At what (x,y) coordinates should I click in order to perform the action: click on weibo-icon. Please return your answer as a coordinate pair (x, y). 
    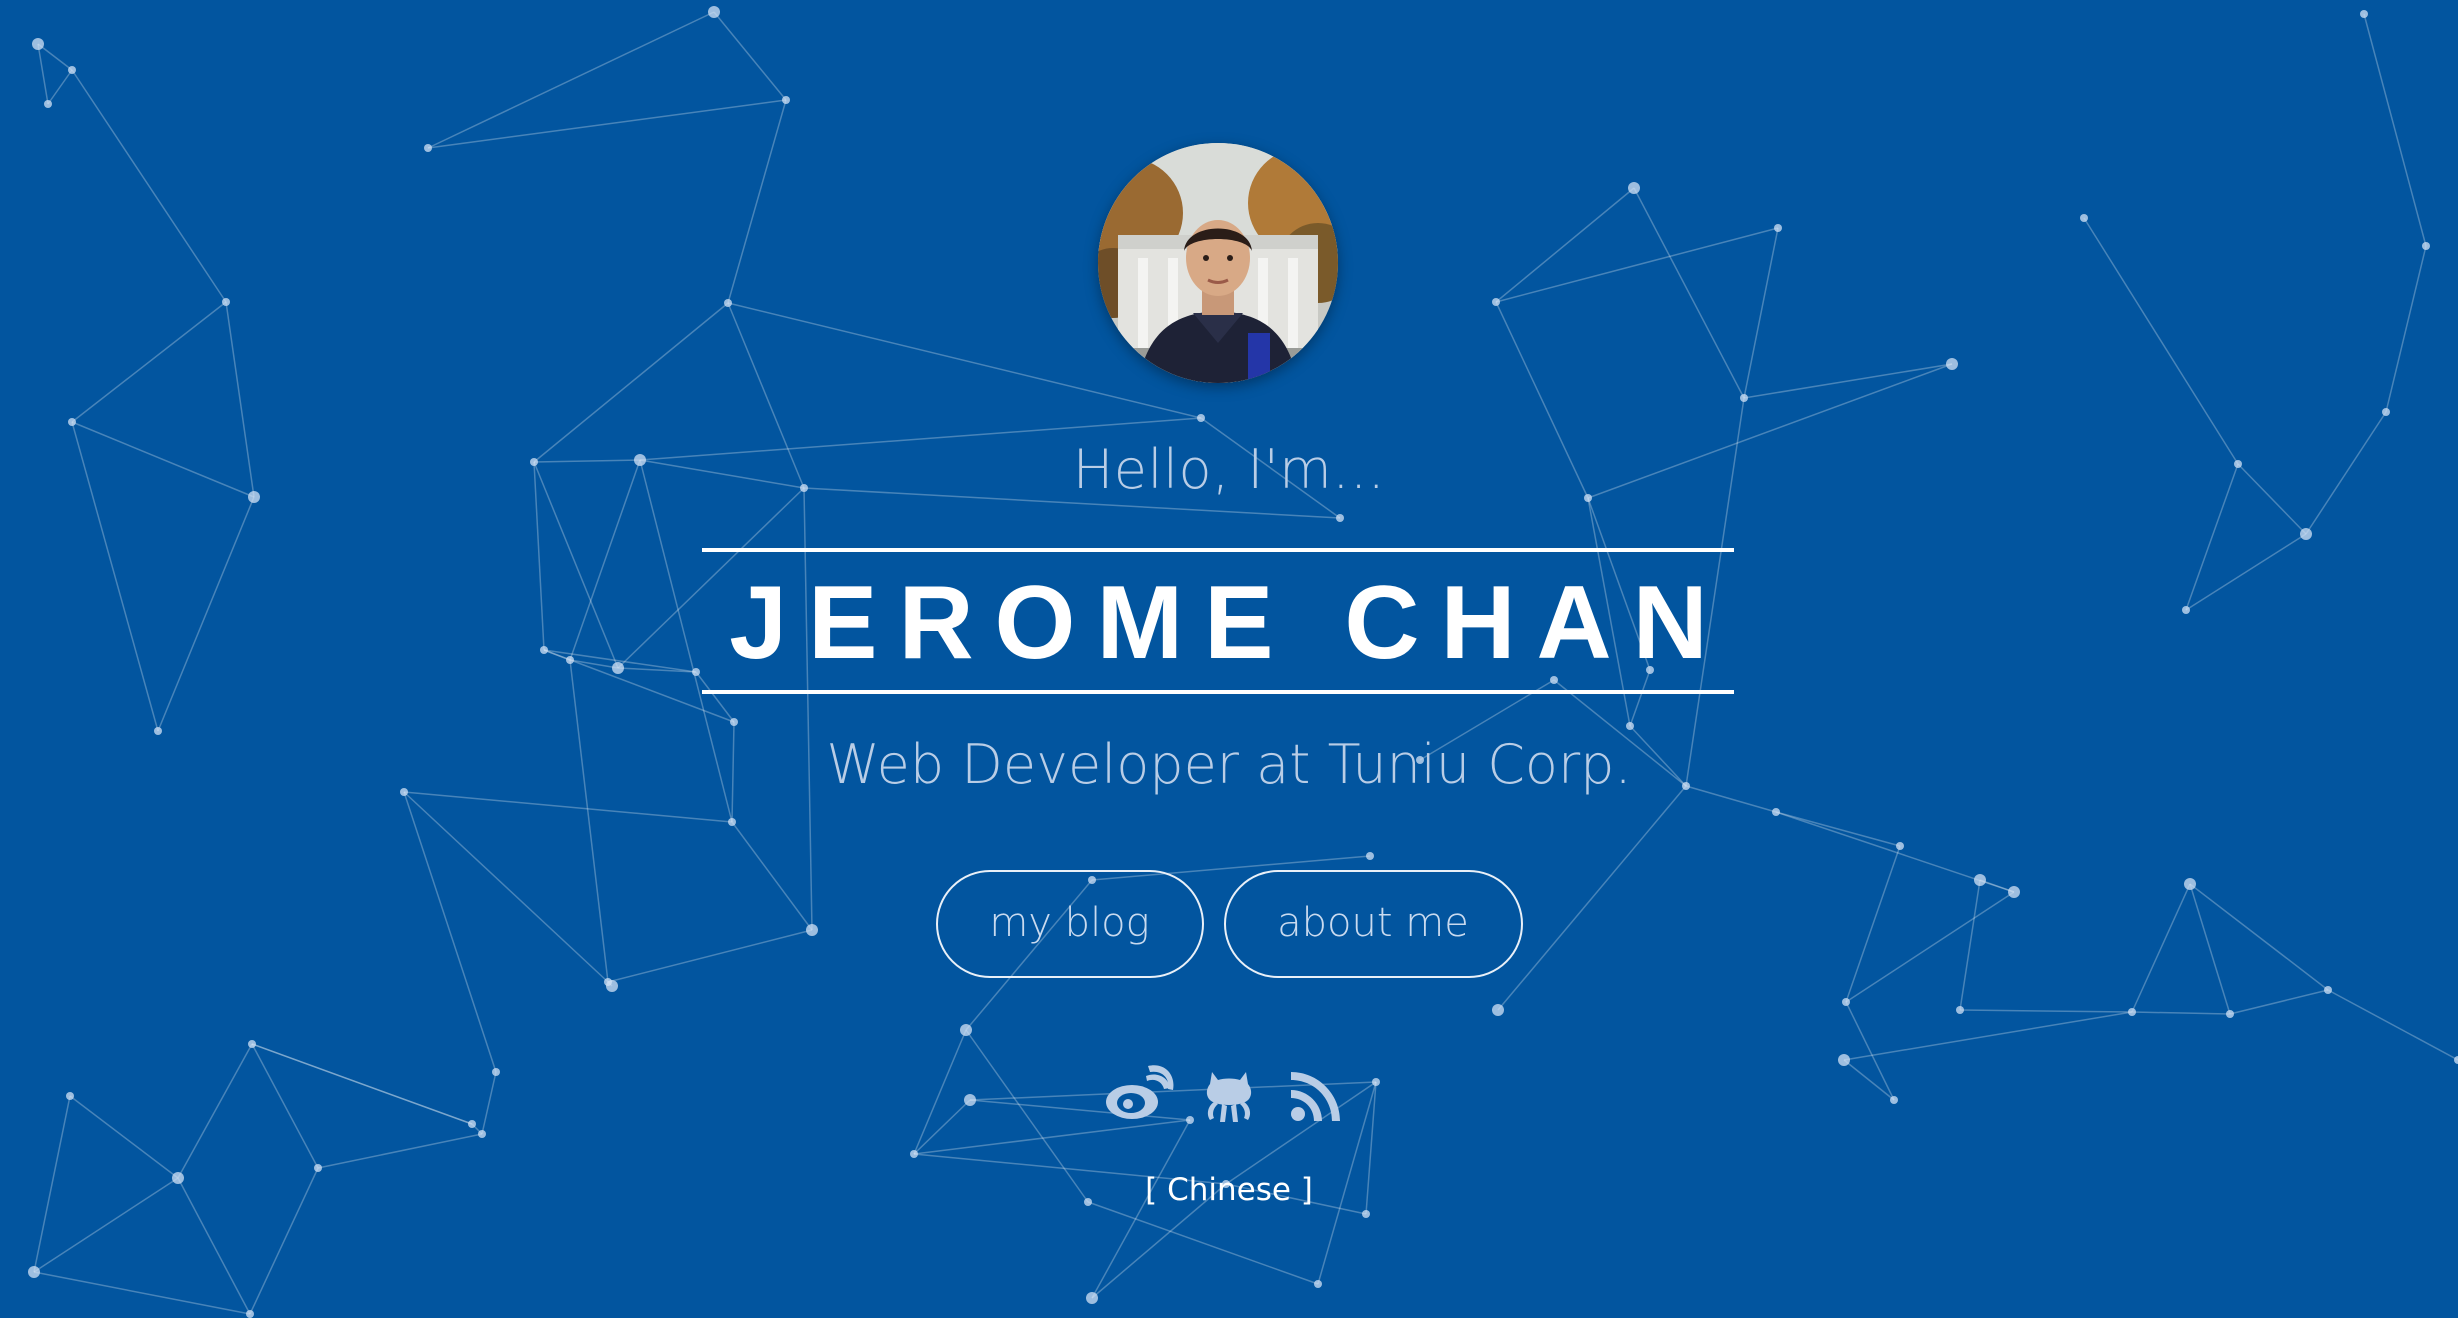
    Looking at the image, I should click on (1139, 1093).